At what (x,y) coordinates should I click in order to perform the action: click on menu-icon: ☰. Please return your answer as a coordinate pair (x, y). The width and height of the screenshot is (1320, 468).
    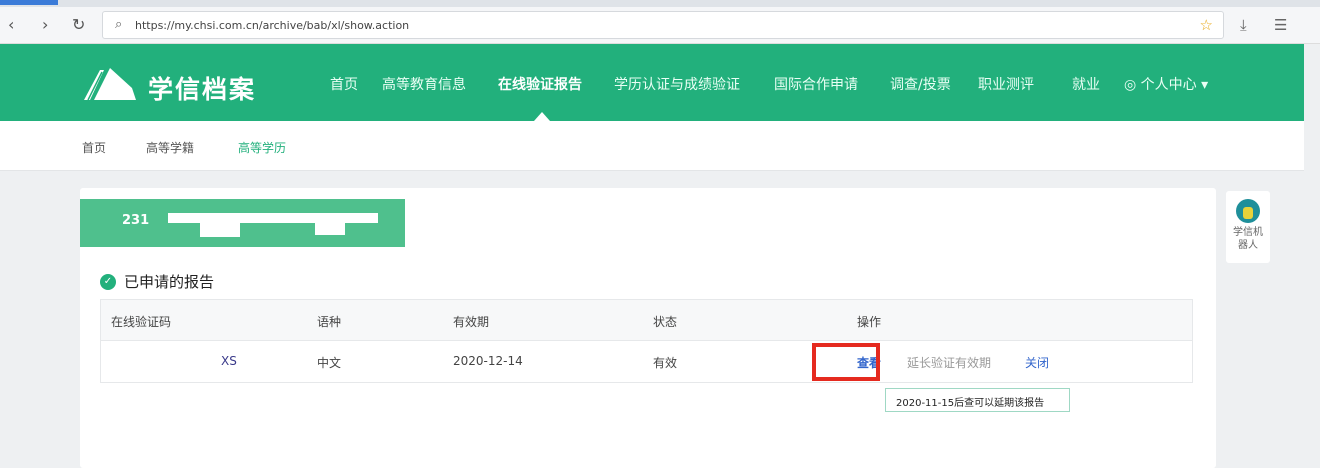
    Looking at the image, I should click on (1280, 25).